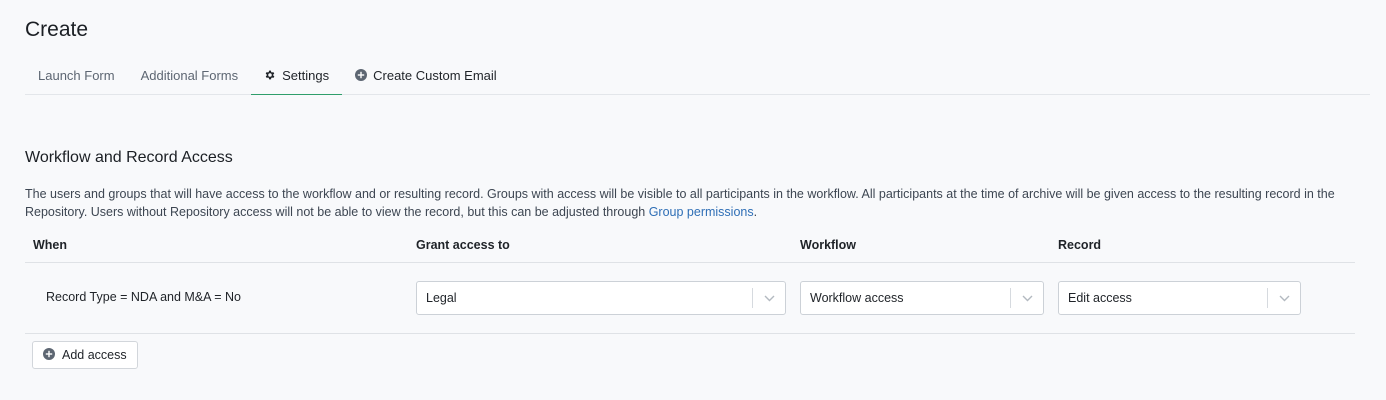  Describe the element at coordinates (601, 298) in the screenshot. I see `grant-access-select: Legal` at that location.